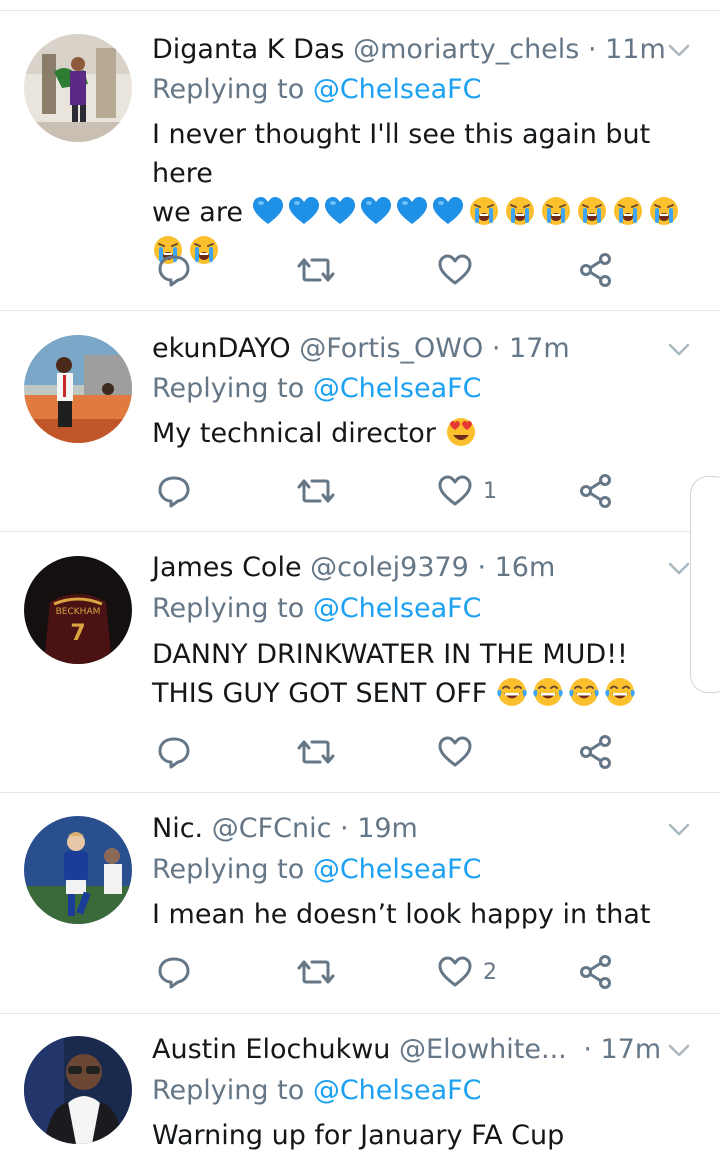  Describe the element at coordinates (516, 567) in the screenshot. I see `timestamp: · 16m` at that location.